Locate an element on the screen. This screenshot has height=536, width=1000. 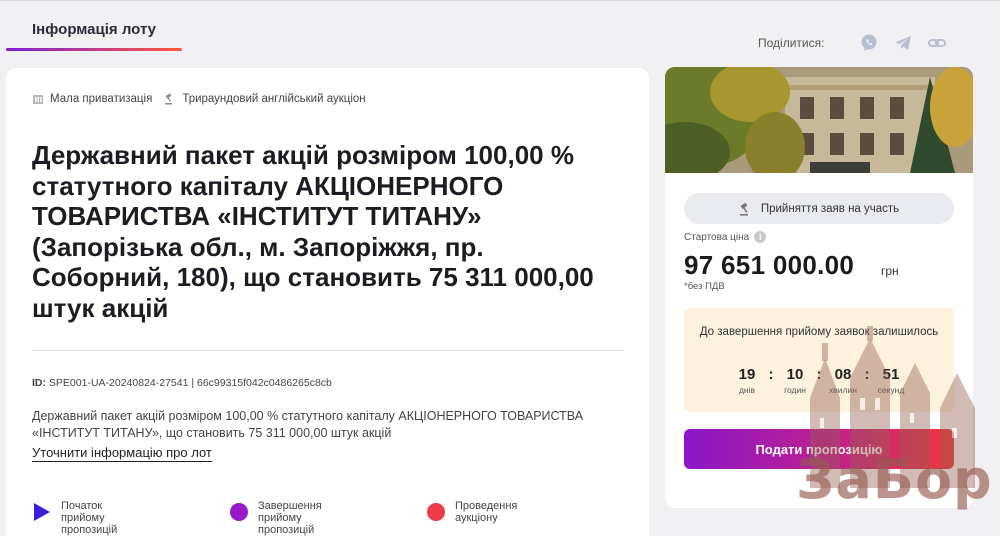
vat-note: *без ПДВ is located at coordinates (704, 286).